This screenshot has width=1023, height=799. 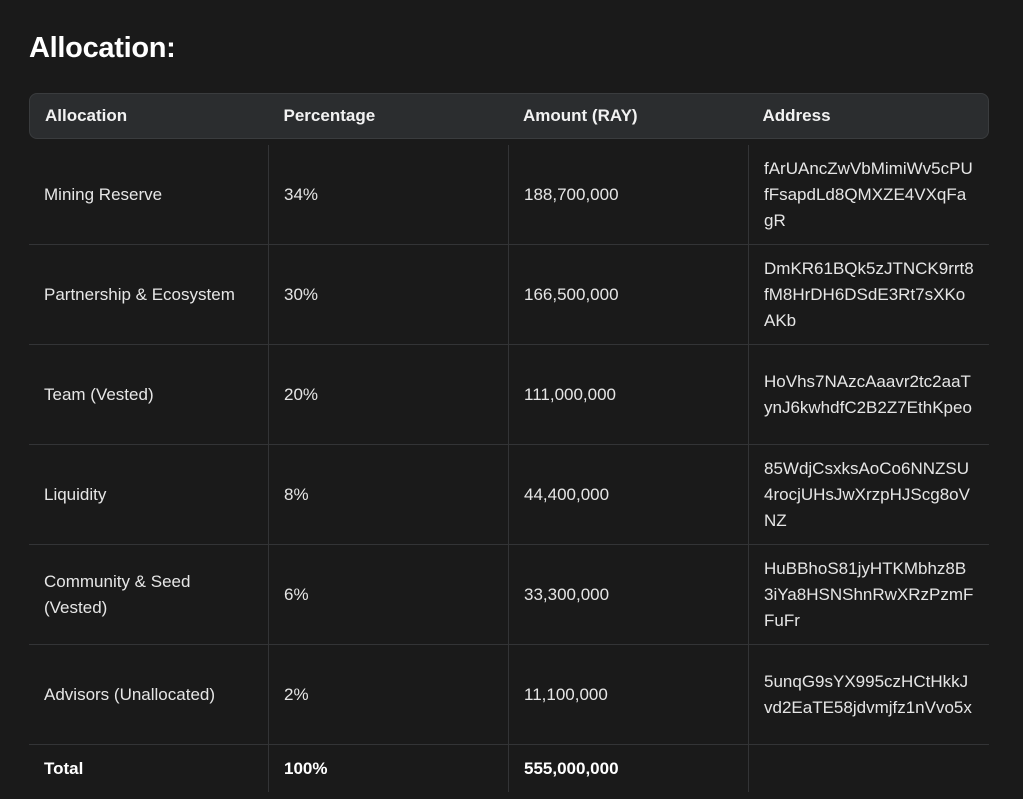 I want to click on cell-allocation: Liquidity, so click(x=75, y=494).